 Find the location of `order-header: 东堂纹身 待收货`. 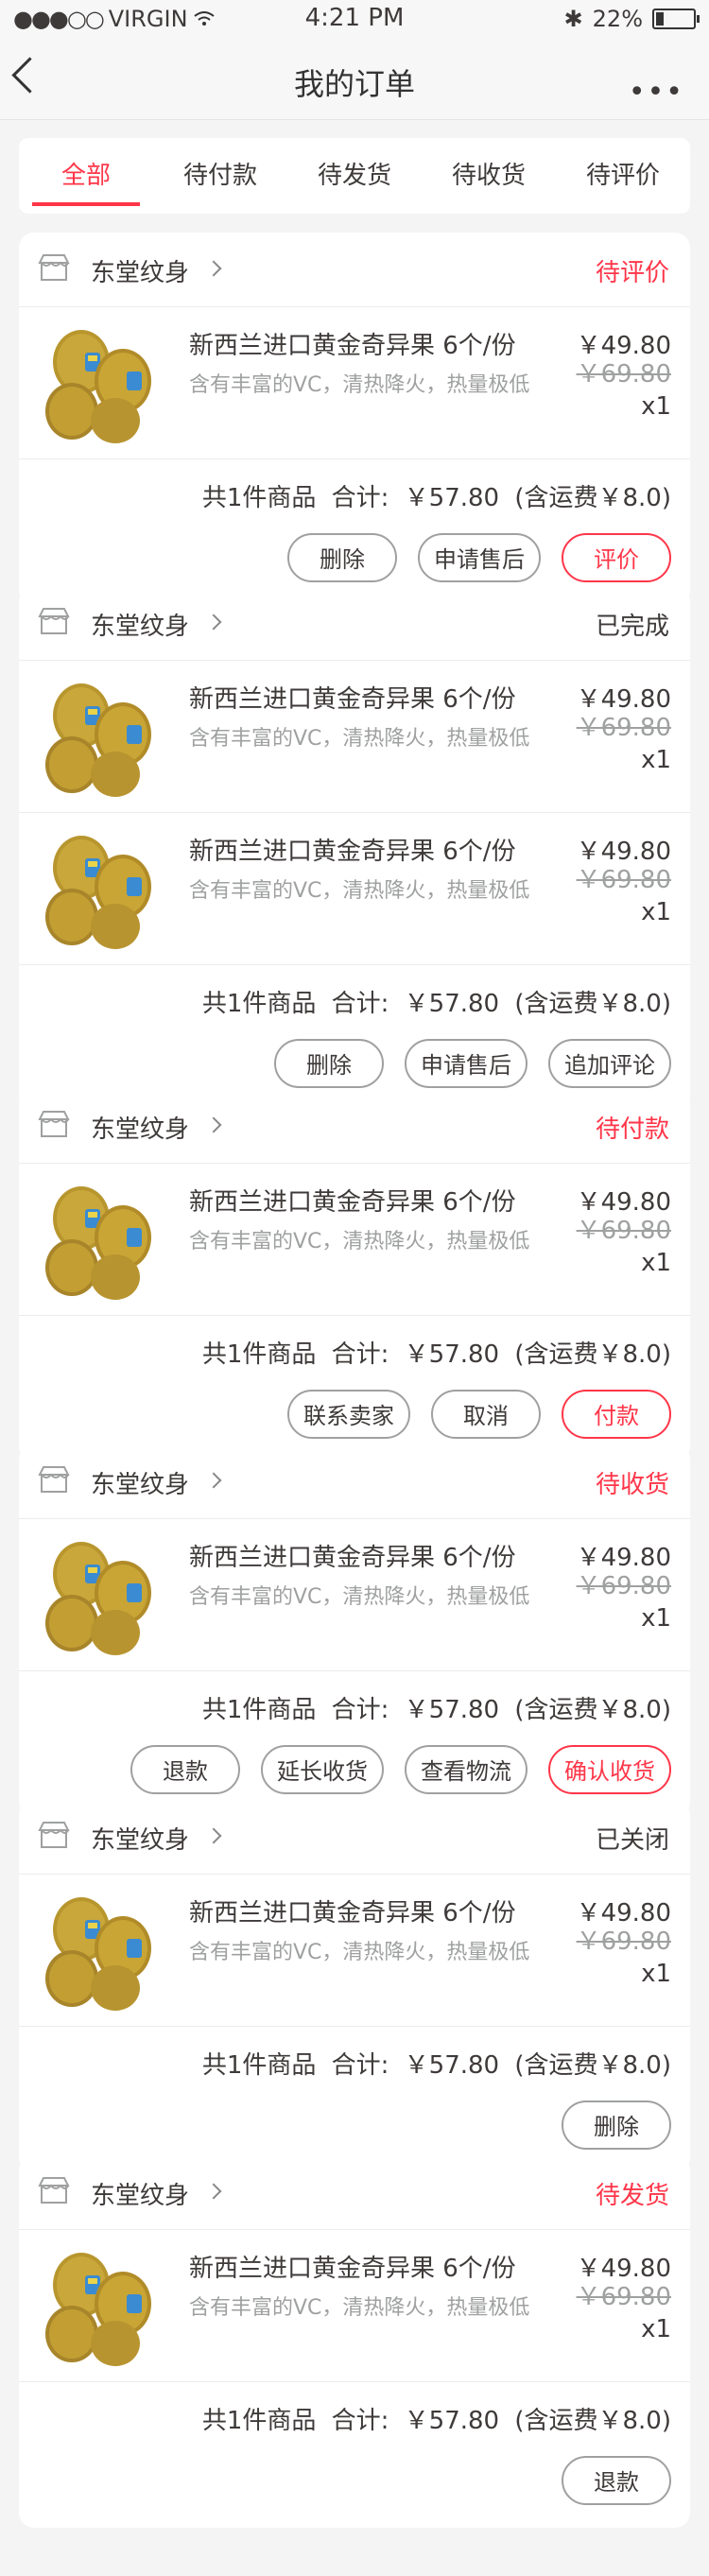

order-header: 东堂纹身 待收货 is located at coordinates (354, 1481).